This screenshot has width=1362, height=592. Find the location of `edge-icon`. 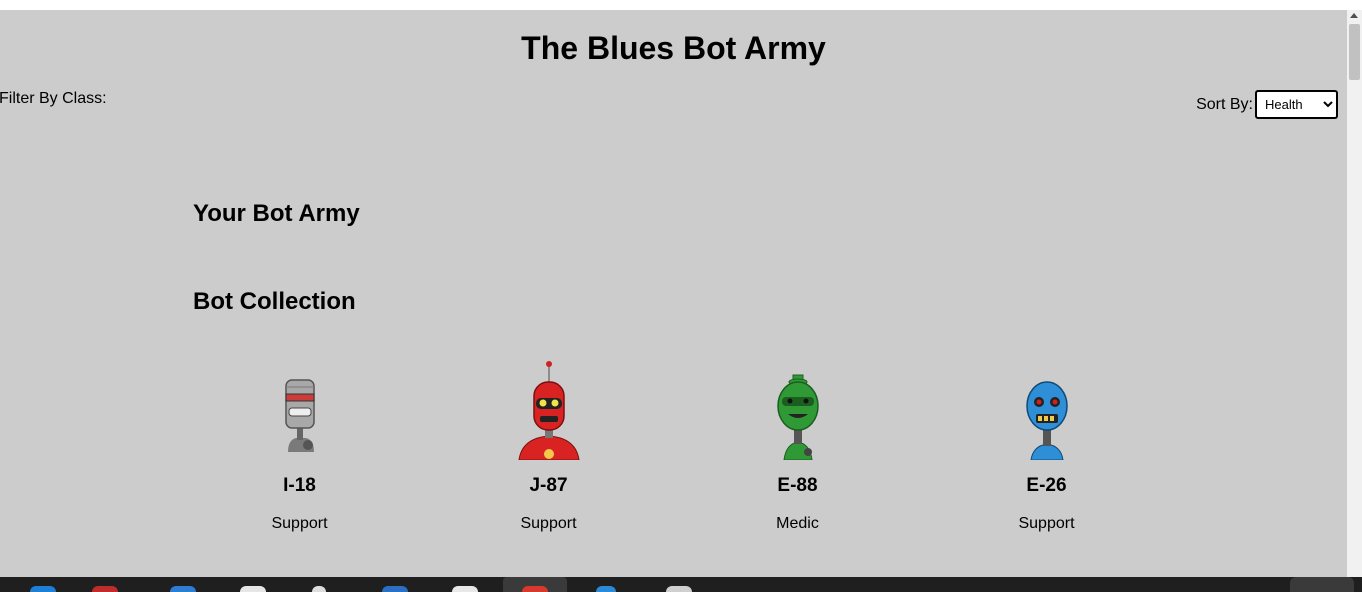

edge-icon is located at coordinates (43, 589).